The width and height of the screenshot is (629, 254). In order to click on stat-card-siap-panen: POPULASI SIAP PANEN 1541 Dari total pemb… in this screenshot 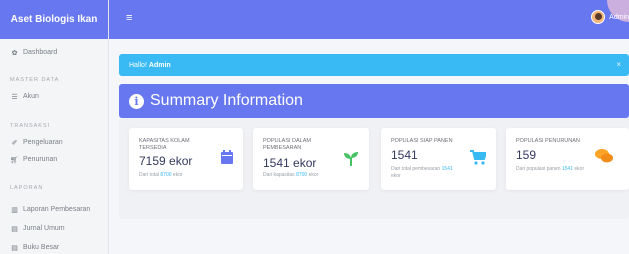, I will do `click(438, 159)`.